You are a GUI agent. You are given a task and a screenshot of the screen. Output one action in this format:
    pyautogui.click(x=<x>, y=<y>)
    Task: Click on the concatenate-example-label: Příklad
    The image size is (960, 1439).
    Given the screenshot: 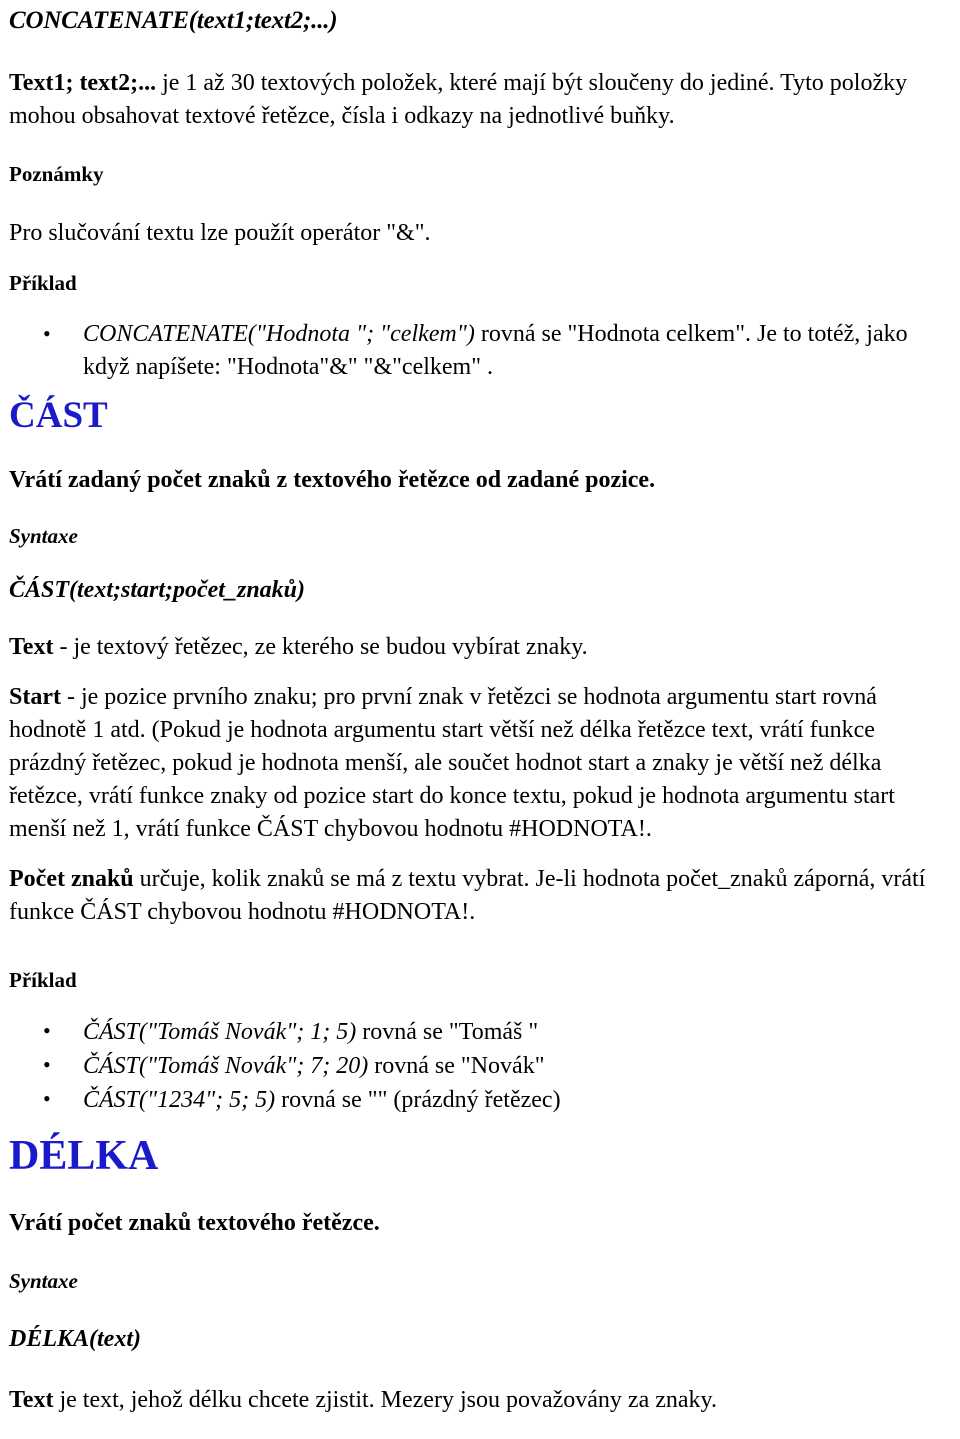 What is the action you would take?
    pyautogui.click(x=43, y=283)
    